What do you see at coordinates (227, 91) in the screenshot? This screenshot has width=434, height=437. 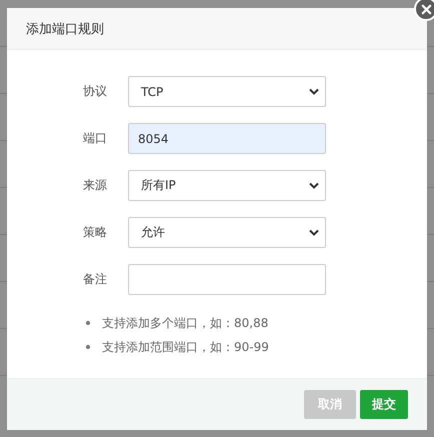 I see `select-field: TCP` at bounding box center [227, 91].